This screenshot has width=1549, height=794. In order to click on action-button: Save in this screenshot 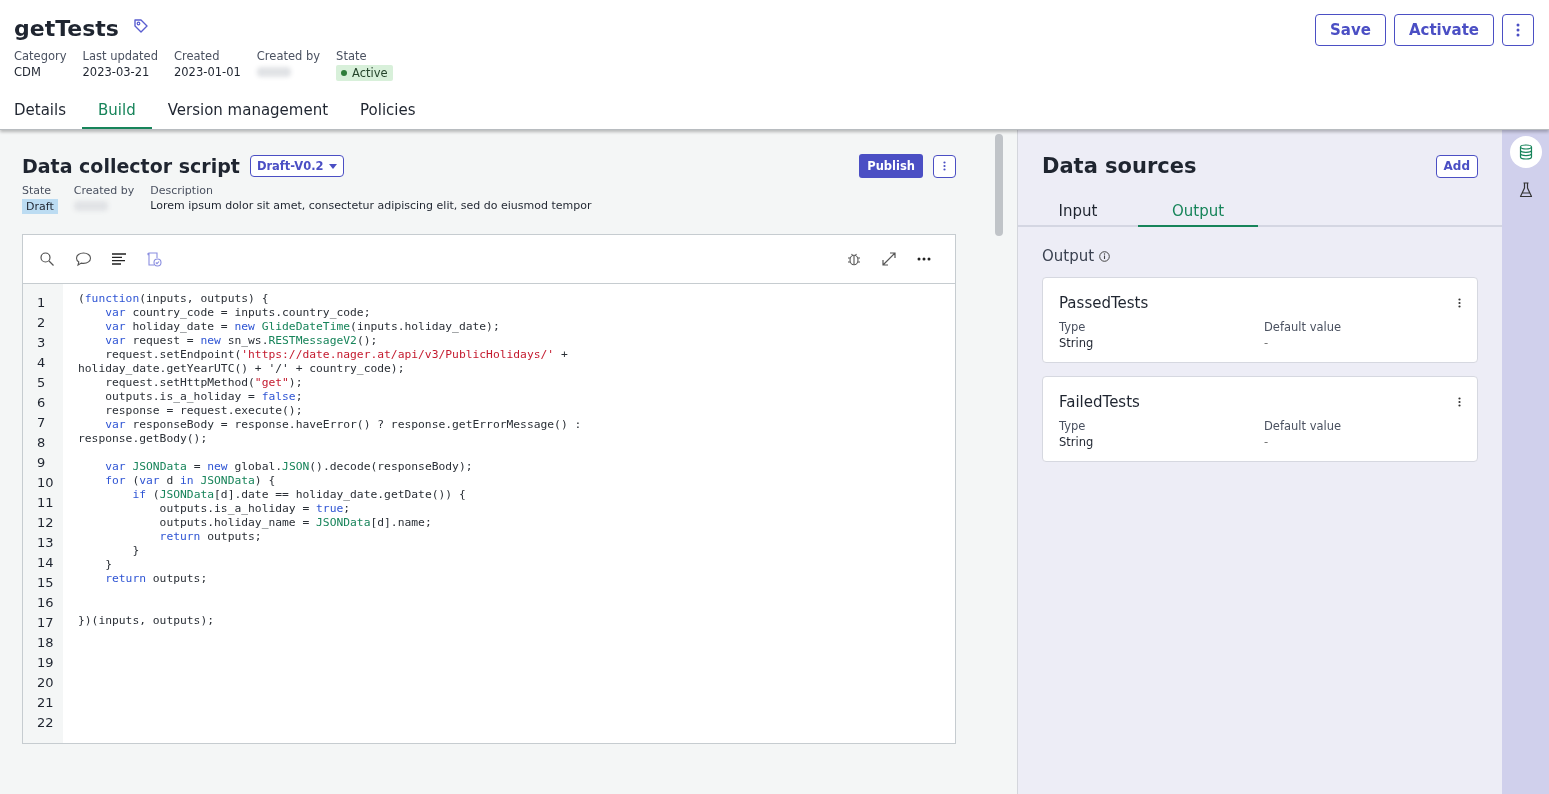, I will do `click(1350, 30)`.